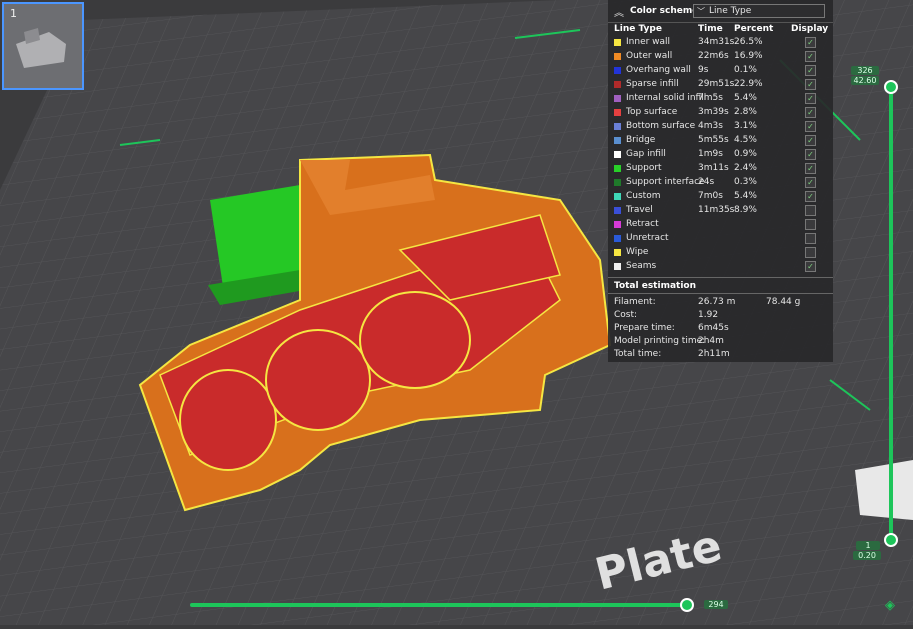 This screenshot has height=629, width=913. What do you see at coordinates (658, 70) in the screenshot?
I see `line-type-label: Overhang wall` at bounding box center [658, 70].